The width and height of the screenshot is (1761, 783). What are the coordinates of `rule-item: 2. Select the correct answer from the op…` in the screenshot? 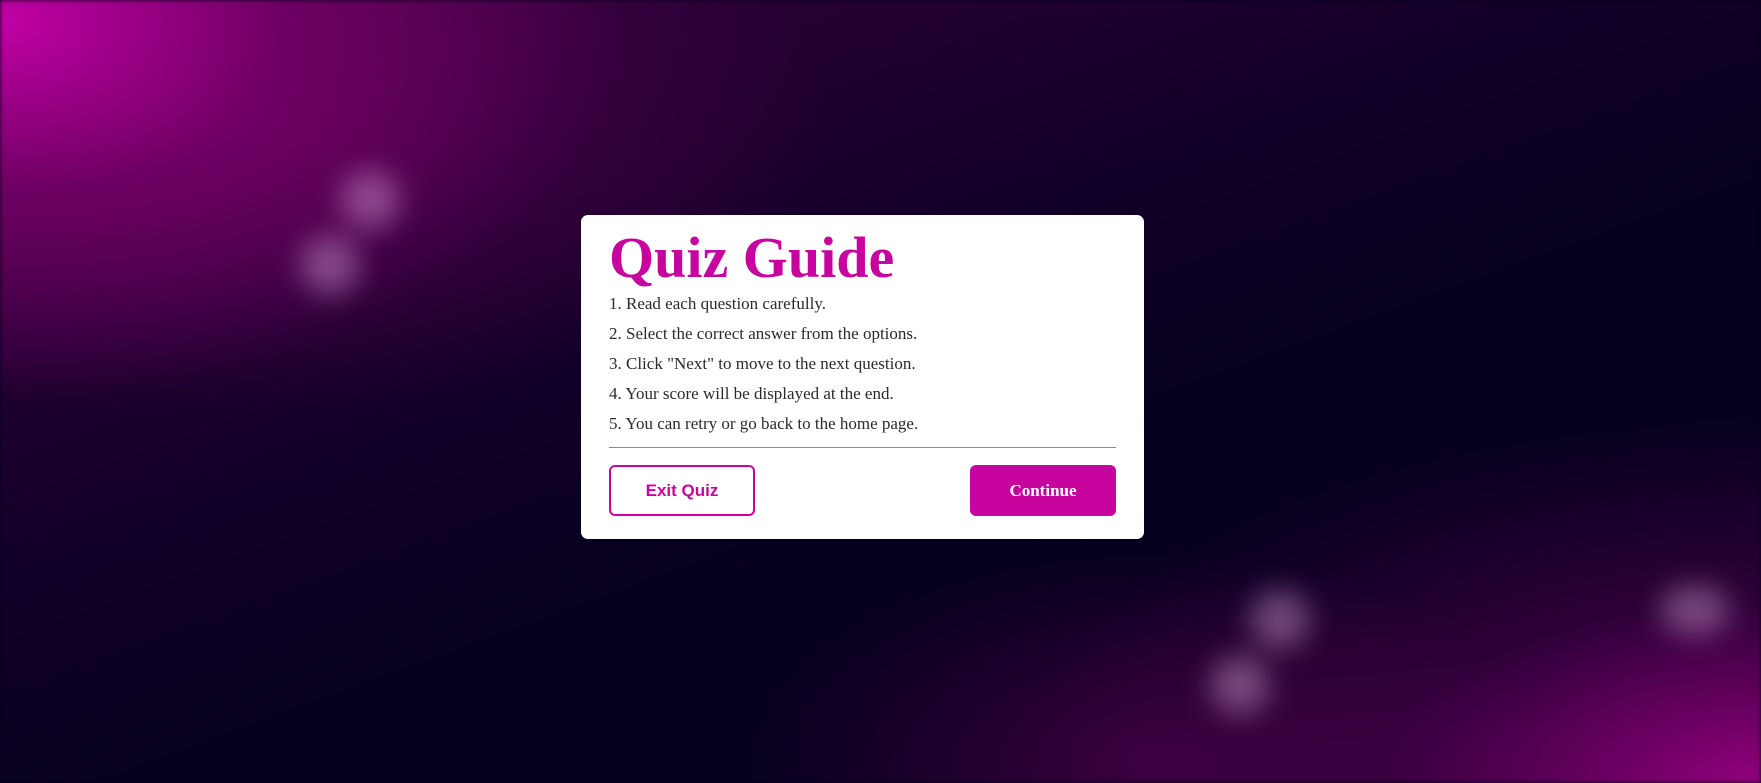 It's located at (763, 333).